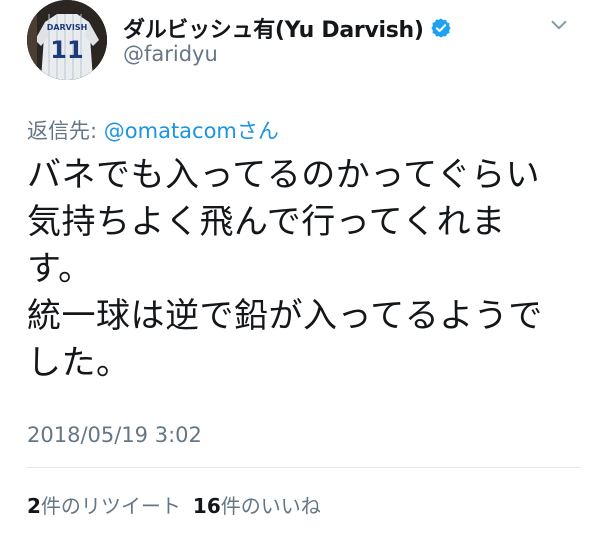 This screenshot has width=600, height=534. What do you see at coordinates (266, 222) in the screenshot?
I see `tweet-text-line: 気持ちよく飛んで行ってくれま` at bounding box center [266, 222].